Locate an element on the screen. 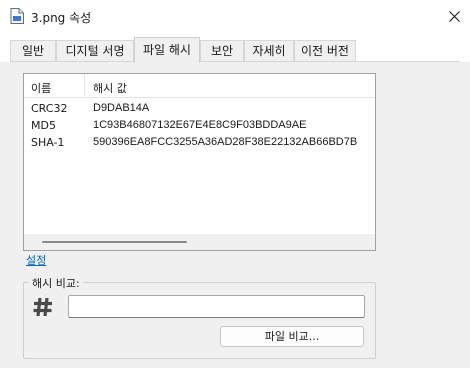 The width and height of the screenshot is (470, 368). hash-row: CRC32 D9DAB14A is located at coordinates (199, 109).